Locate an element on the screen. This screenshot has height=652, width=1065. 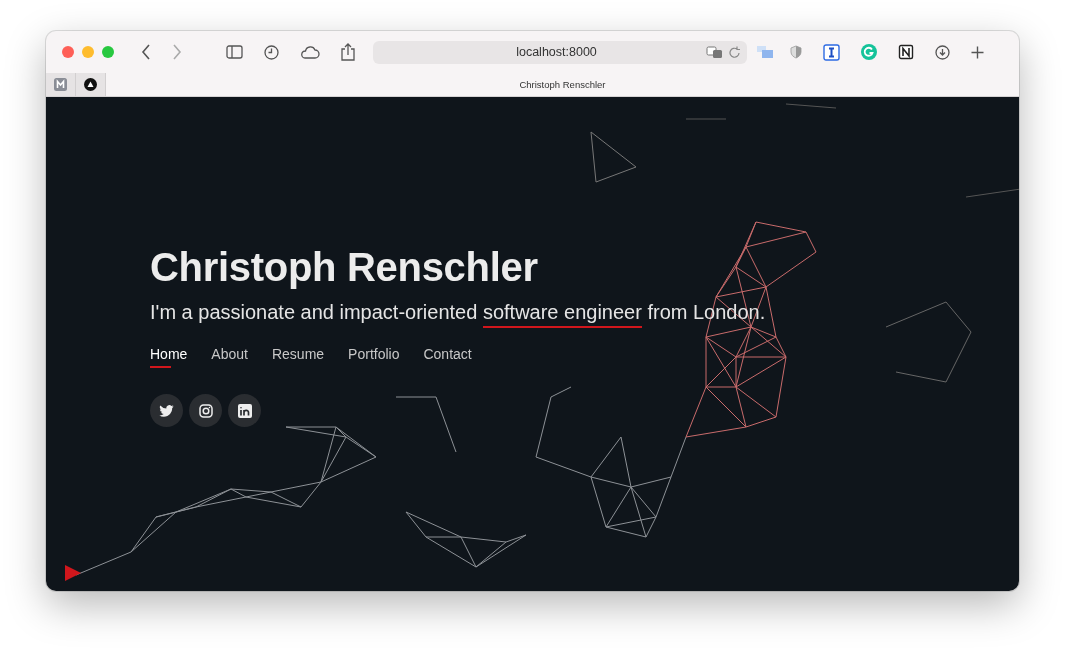
close-button is located at coordinates (68, 52).